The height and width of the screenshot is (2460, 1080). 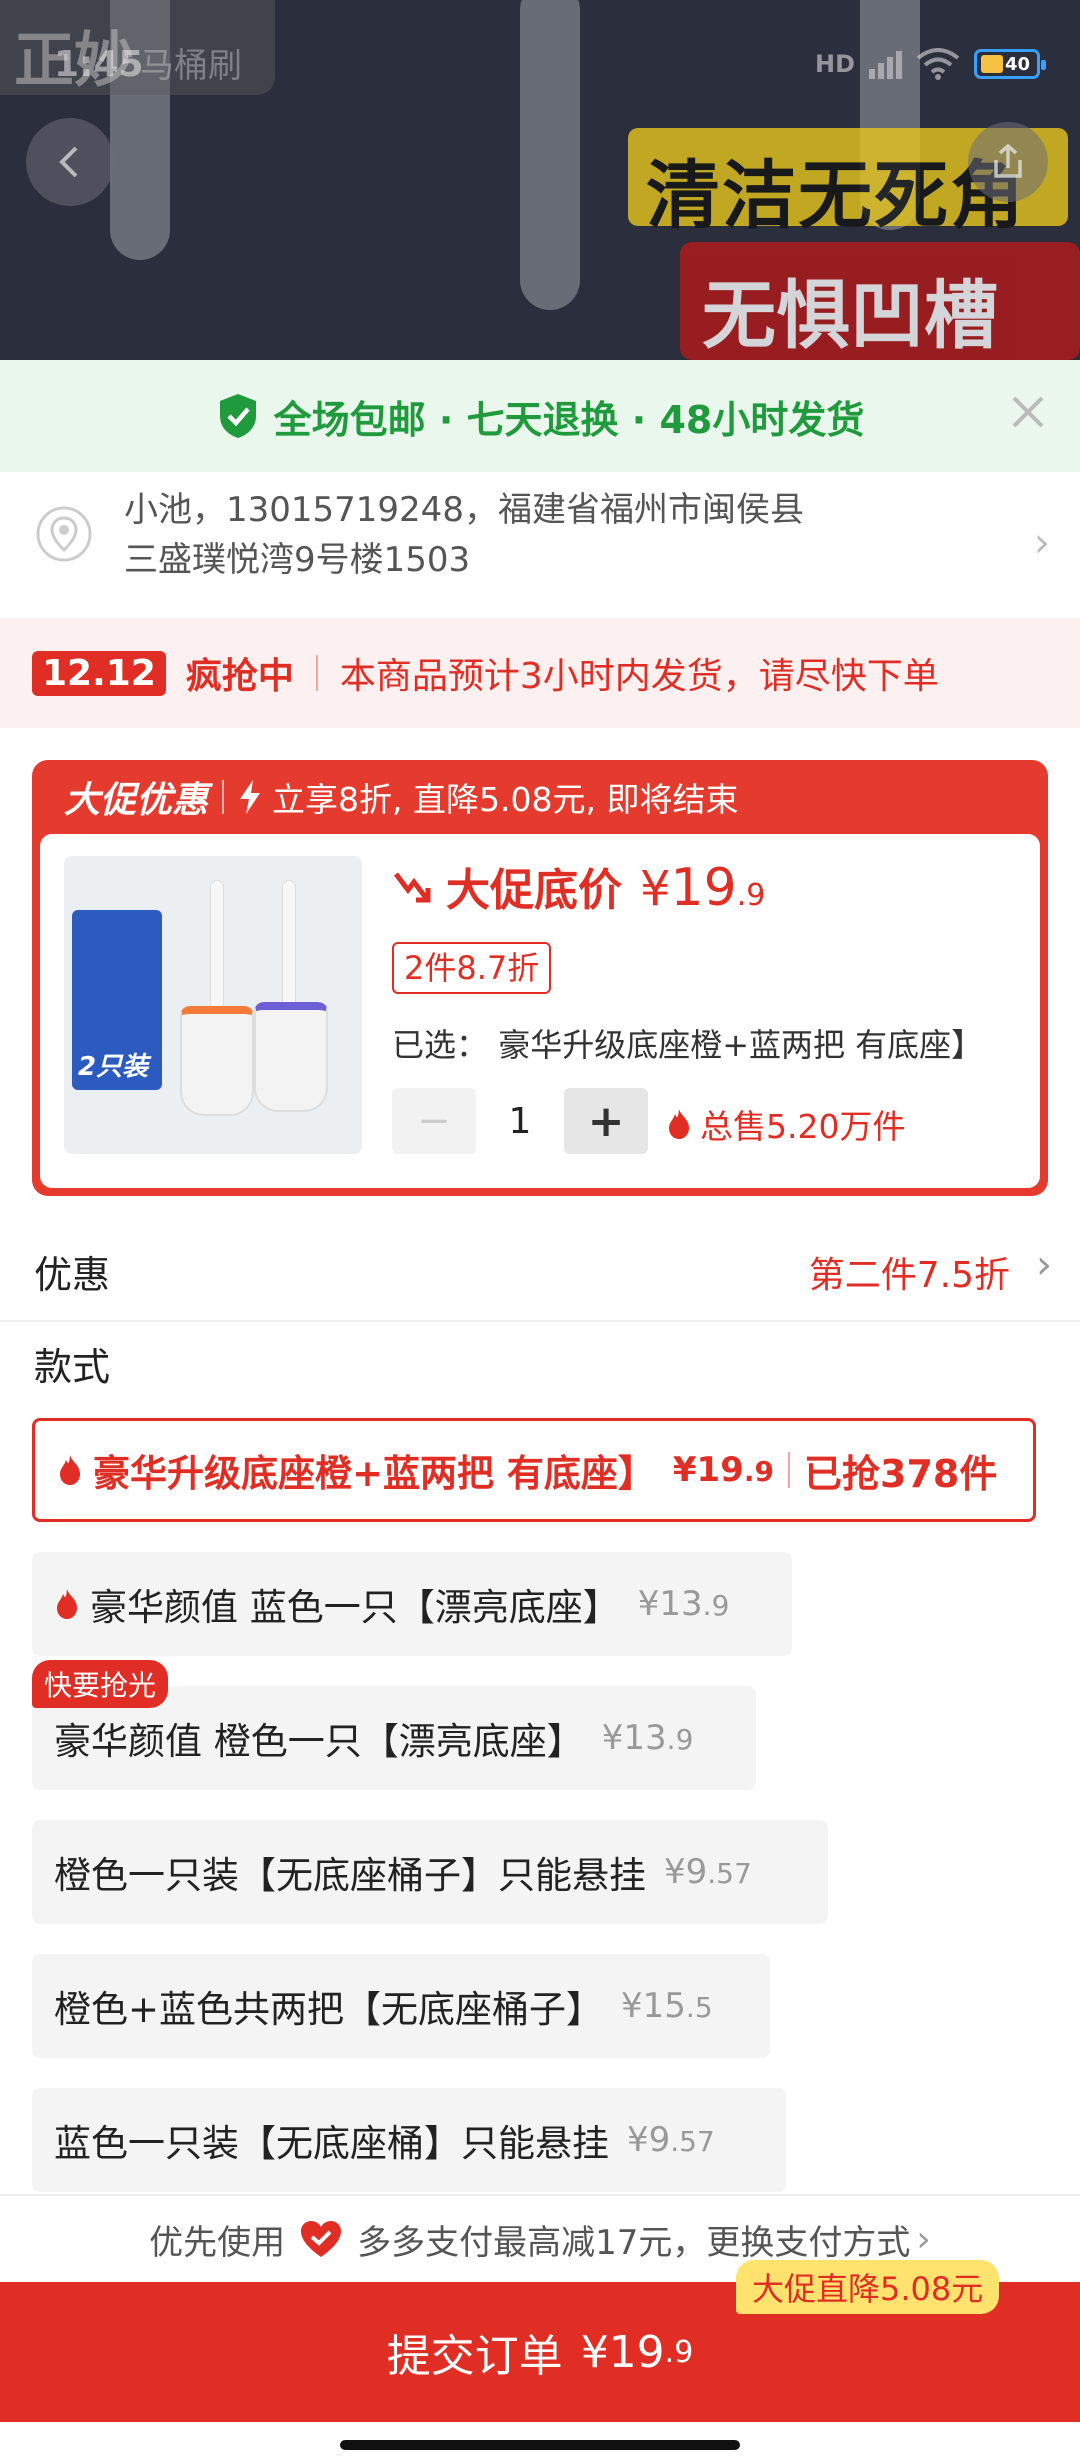 I want to click on style-option-selected: 豪华升级底座橙+蓝两把 有底座】 ¥19.9 已抢378件, so click(x=534, y=1470).